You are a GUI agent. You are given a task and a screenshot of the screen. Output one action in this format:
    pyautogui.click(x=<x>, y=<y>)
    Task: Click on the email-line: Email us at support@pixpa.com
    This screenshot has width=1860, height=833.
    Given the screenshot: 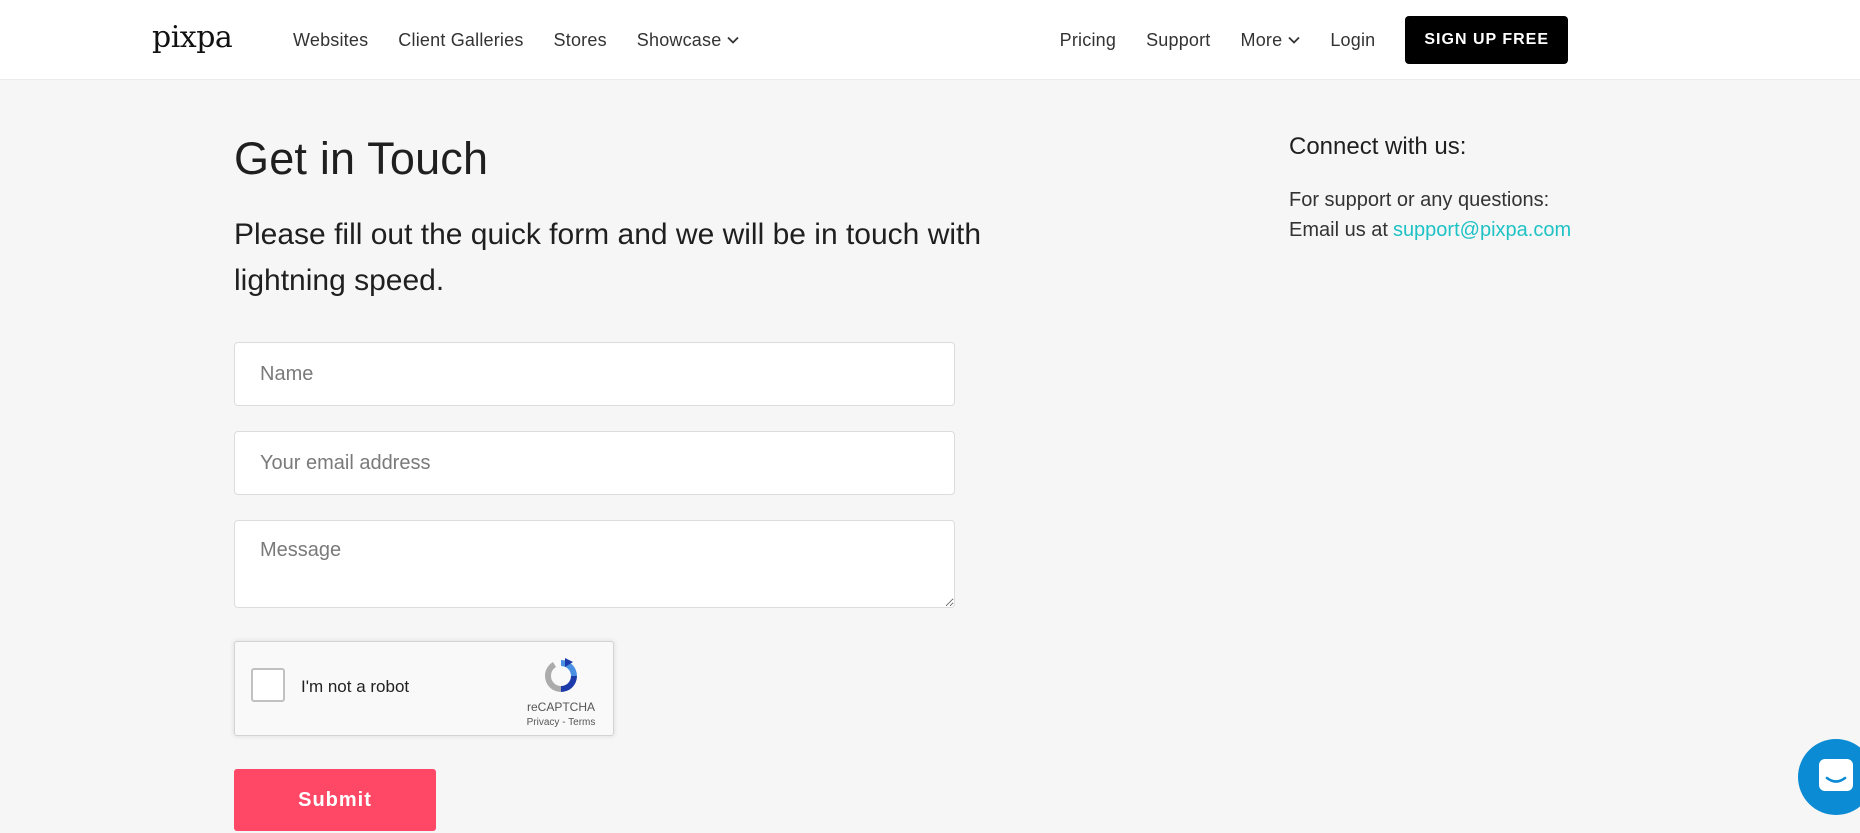 What is the action you would take?
    pyautogui.click(x=1430, y=230)
    